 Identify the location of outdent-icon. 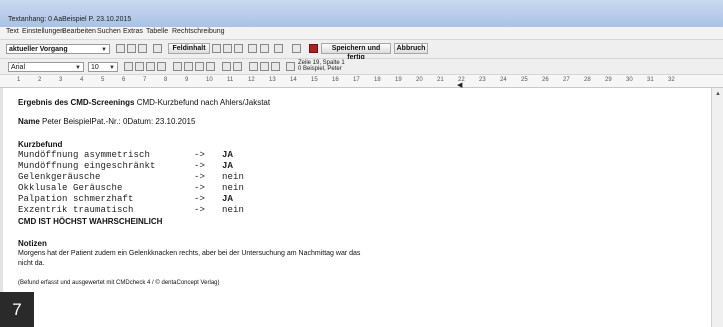
(264, 66).